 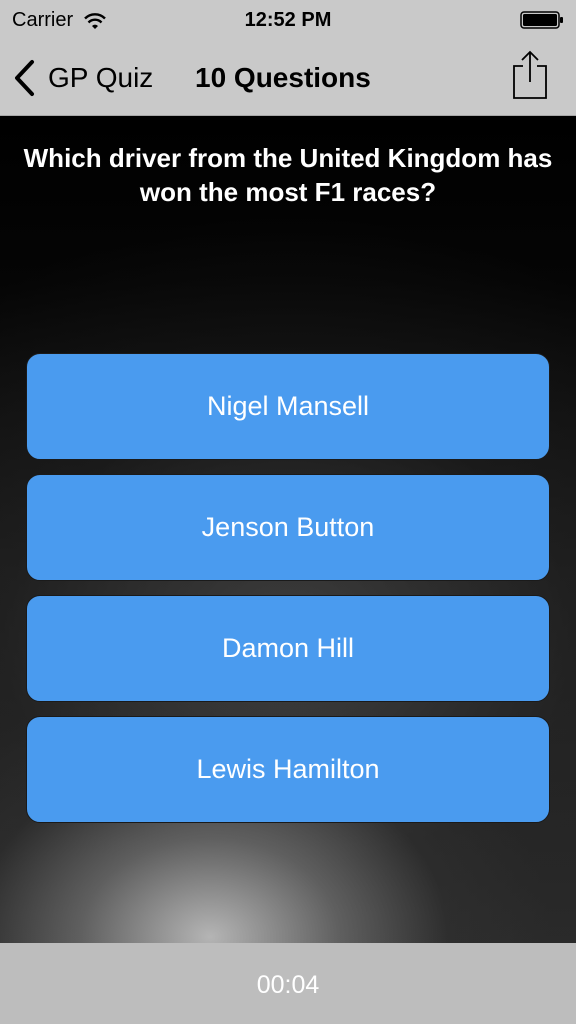 I want to click on back-button: GP Quiz, so click(x=82, y=78).